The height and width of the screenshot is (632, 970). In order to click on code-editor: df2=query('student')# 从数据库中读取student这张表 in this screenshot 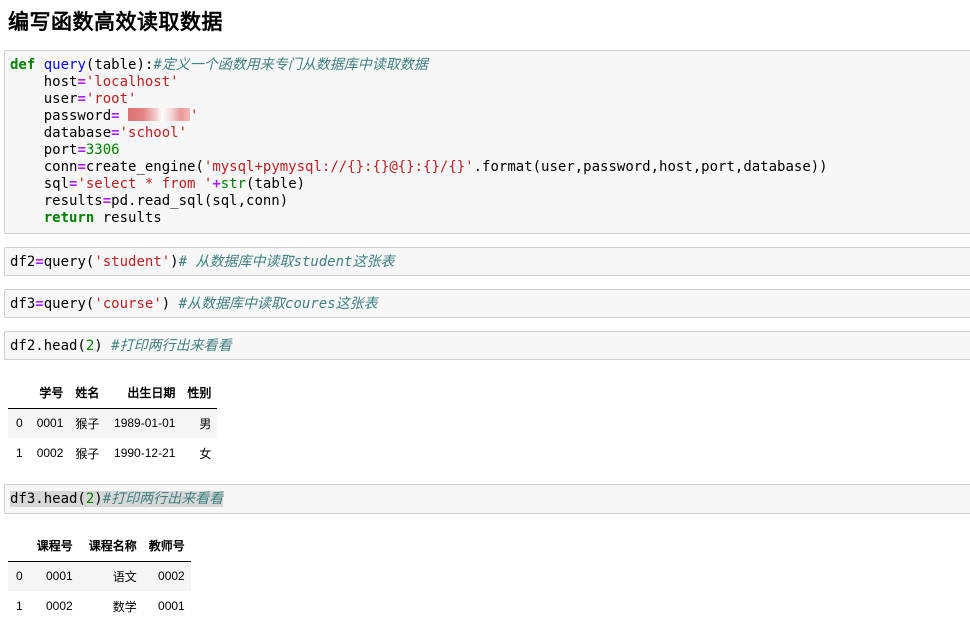, I will do `click(487, 259)`.